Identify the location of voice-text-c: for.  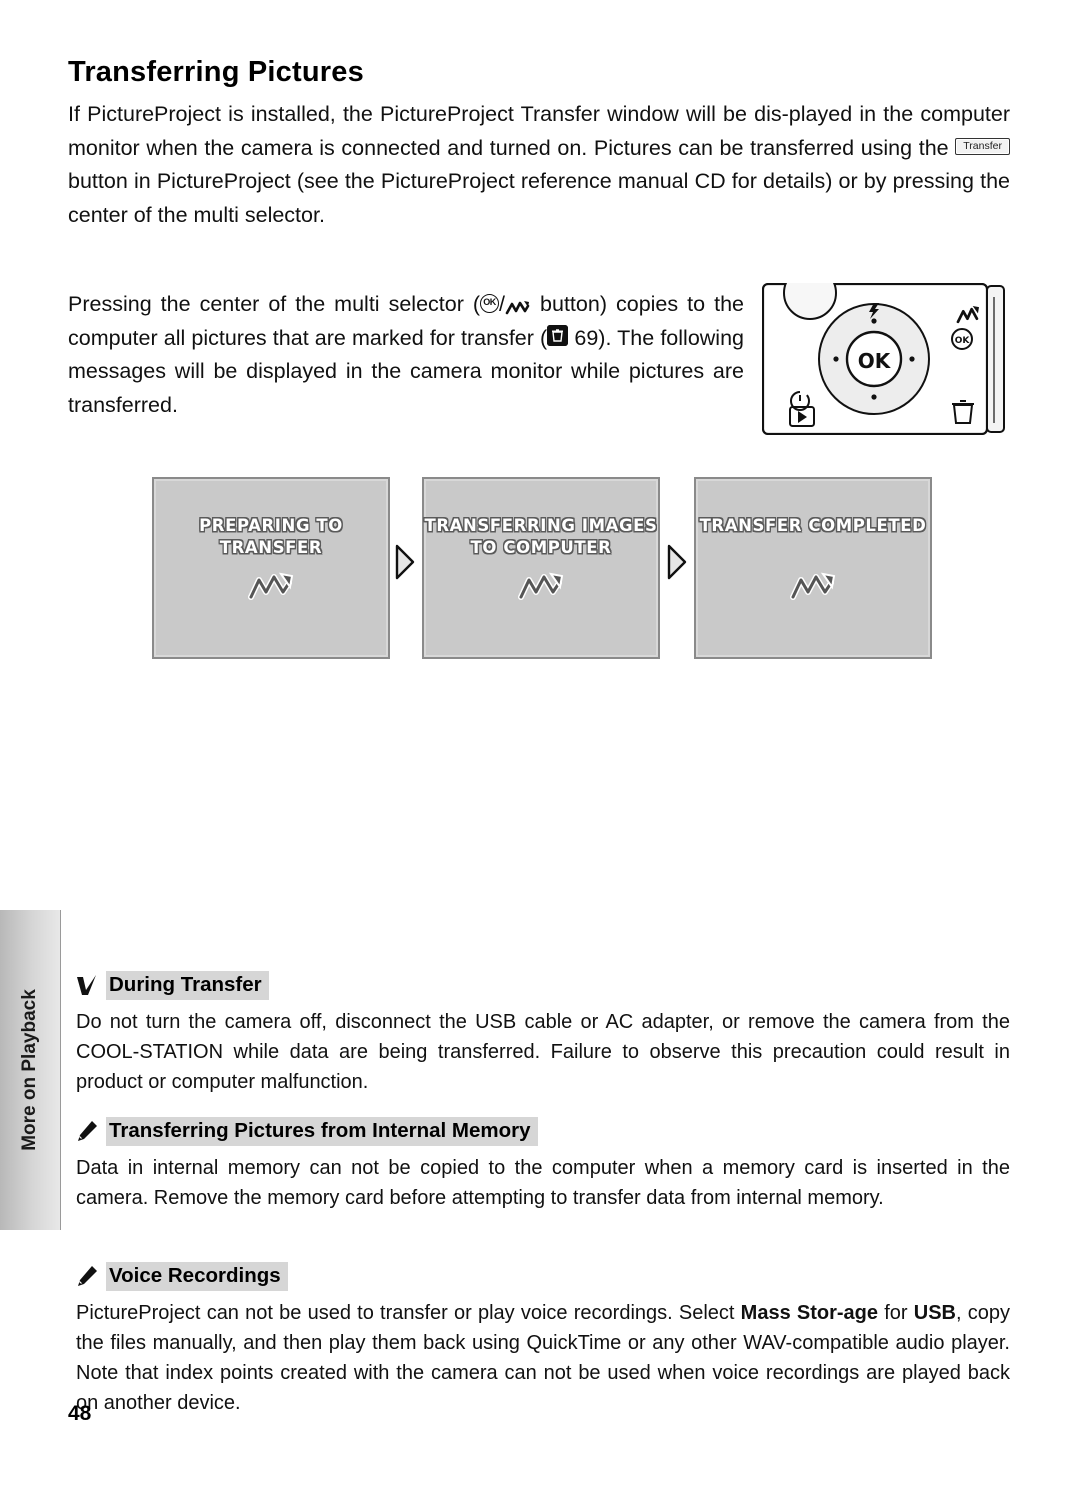
(896, 1313).